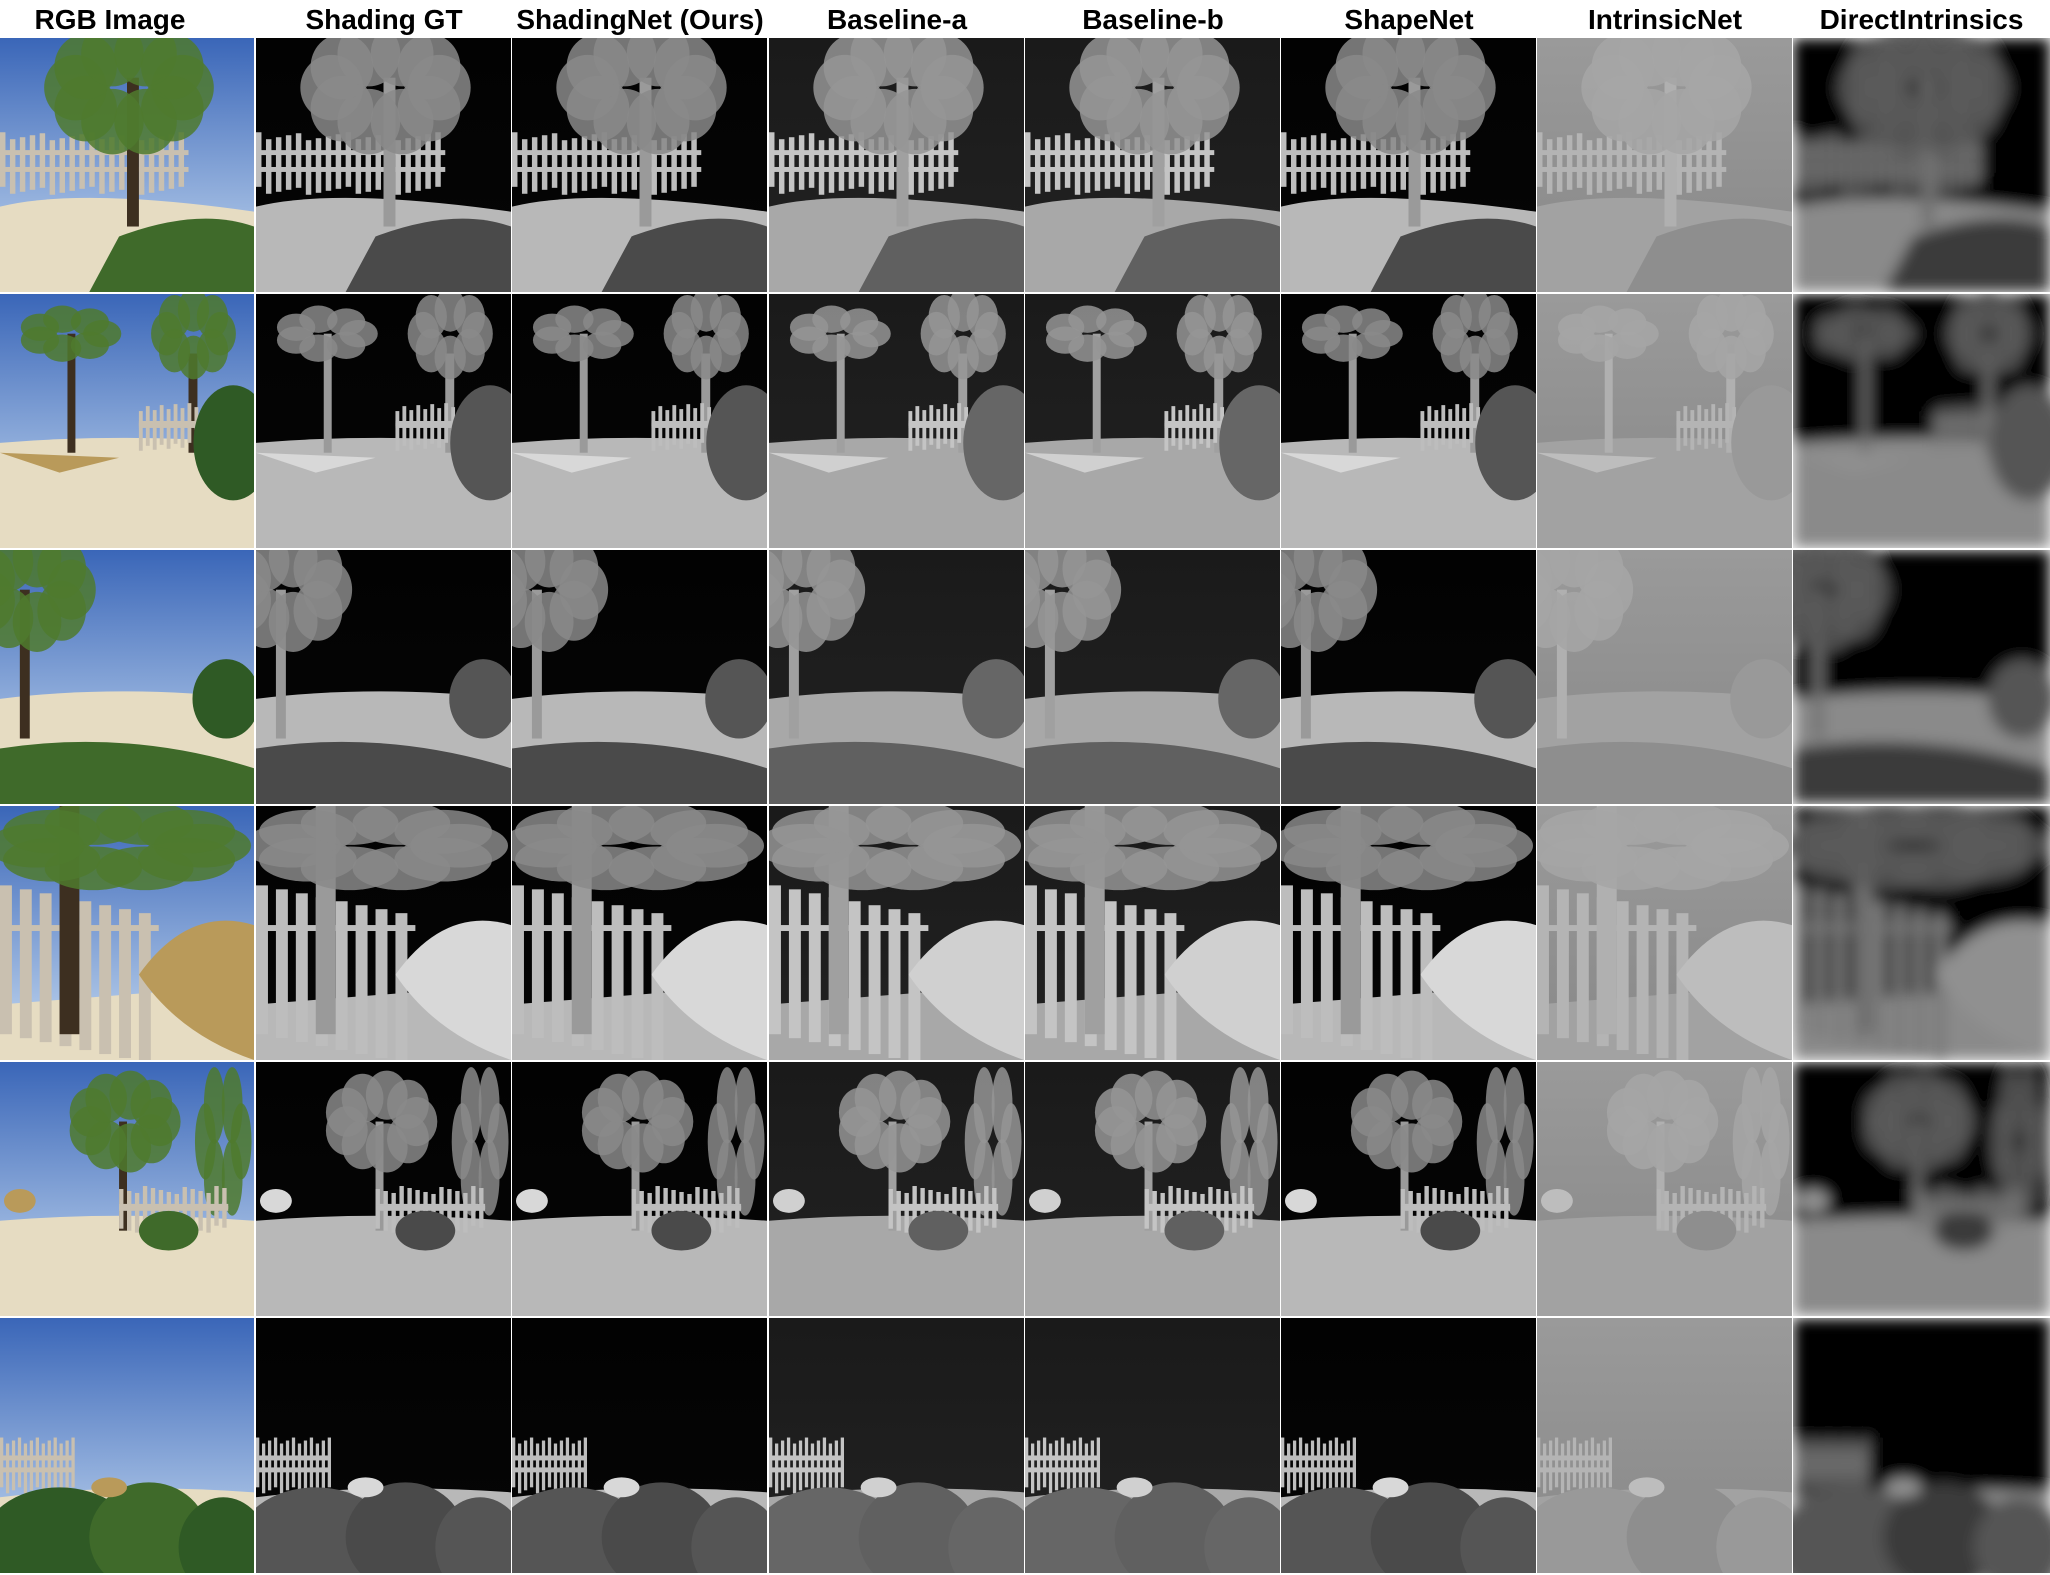 This screenshot has height=1575, width=2050. I want to click on cell-scene-5-intrinsicnet, so click(1664, 1189).